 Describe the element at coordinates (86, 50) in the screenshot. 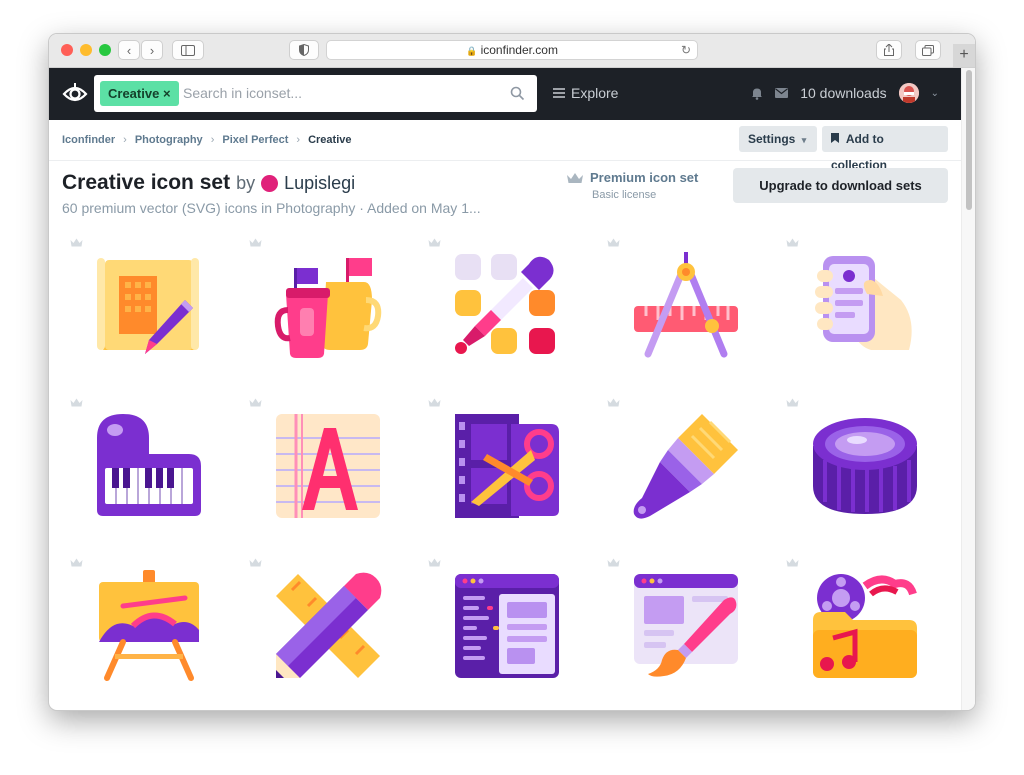

I see `minimize-window-button` at that location.